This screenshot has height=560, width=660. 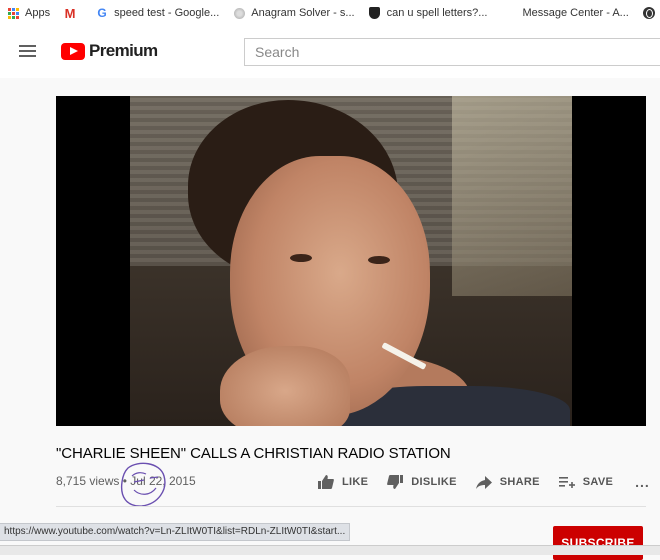 I want to click on view-count: 8,715 views, so click(x=88, y=481).